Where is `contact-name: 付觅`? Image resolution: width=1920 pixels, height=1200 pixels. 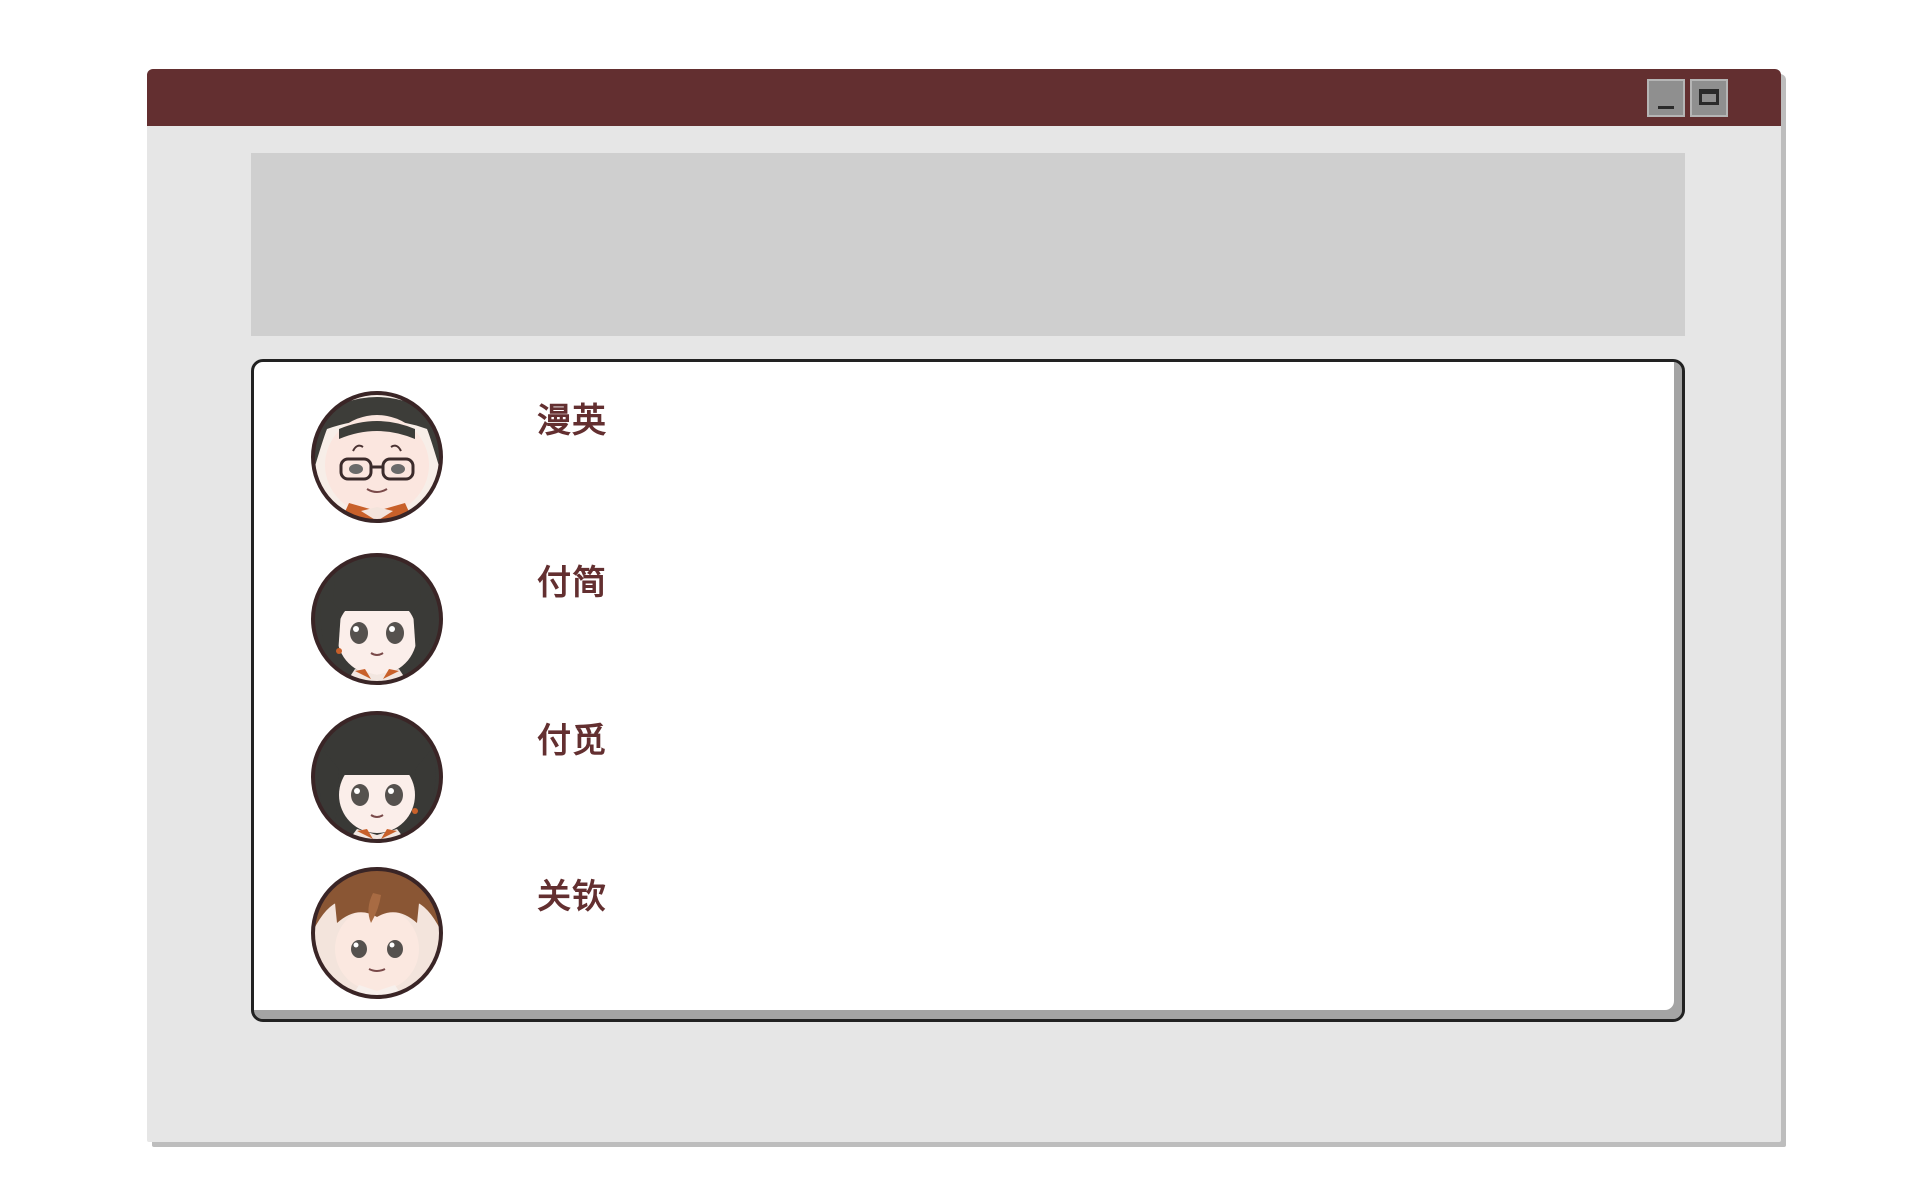 contact-name: 付觅 is located at coordinates (572, 741).